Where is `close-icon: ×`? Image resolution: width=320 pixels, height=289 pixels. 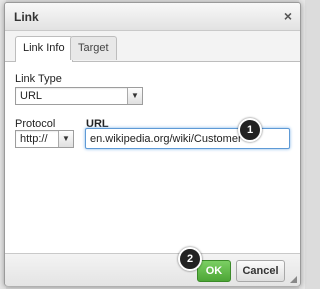 close-icon: × is located at coordinates (288, 16).